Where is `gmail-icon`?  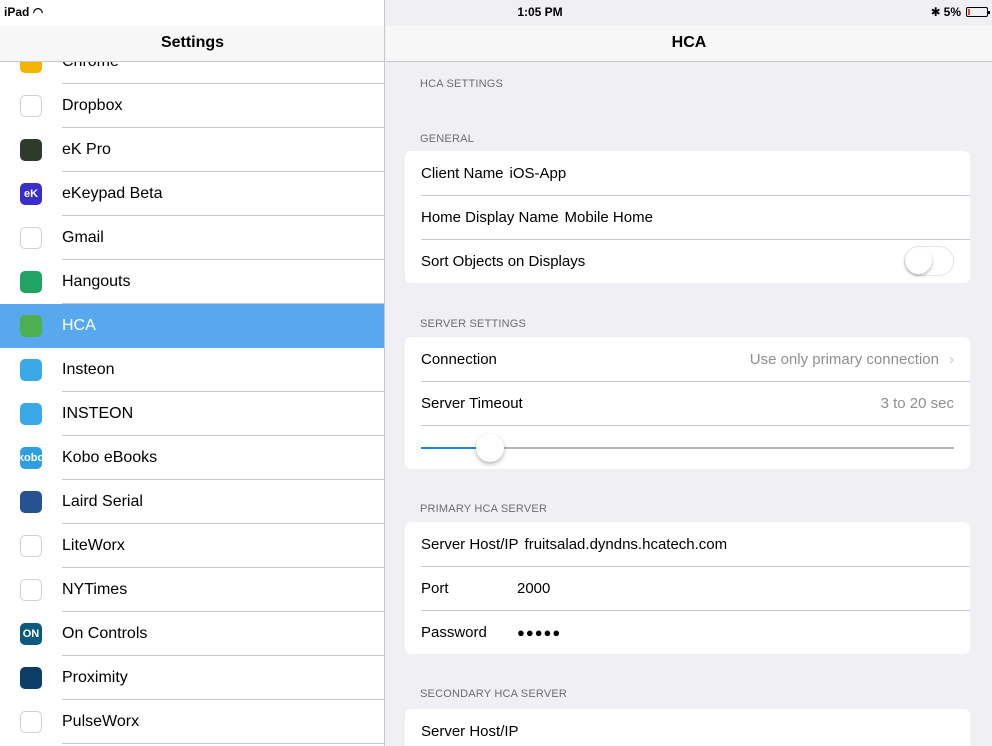 gmail-icon is located at coordinates (31, 238).